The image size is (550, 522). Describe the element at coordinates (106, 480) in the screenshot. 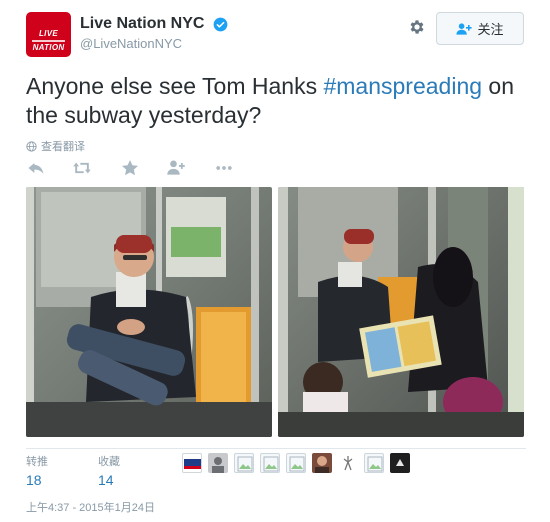

I see `favorites-count: 14` at that location.